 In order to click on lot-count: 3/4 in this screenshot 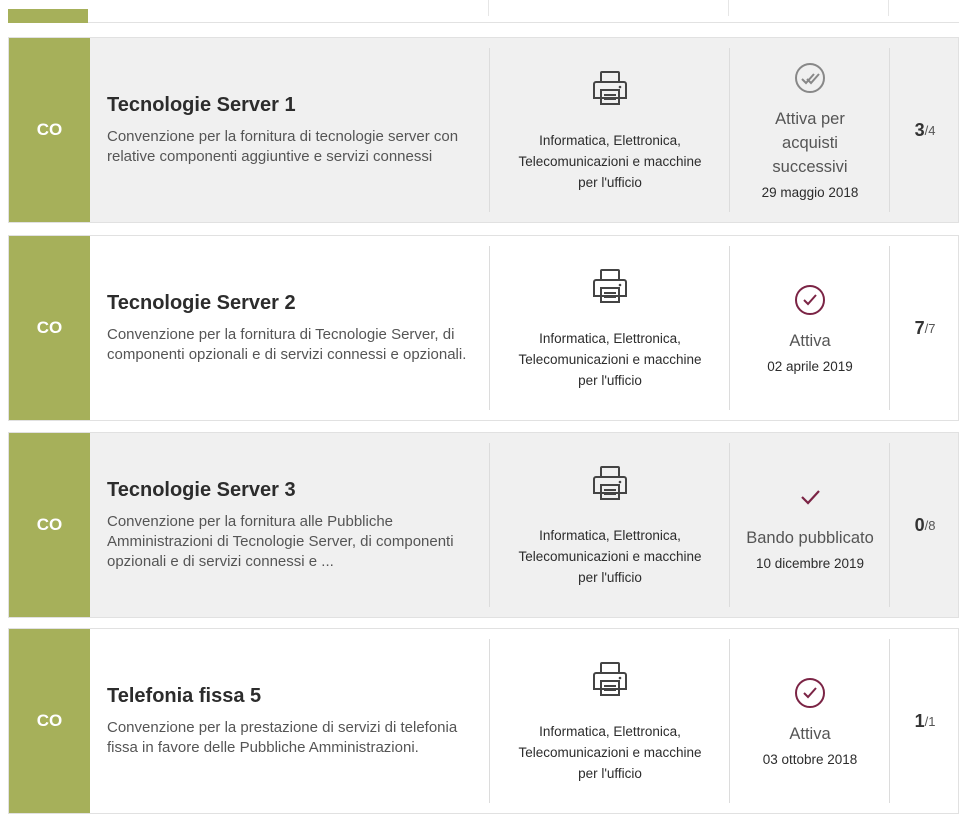, I will do `click(925, 130)`.